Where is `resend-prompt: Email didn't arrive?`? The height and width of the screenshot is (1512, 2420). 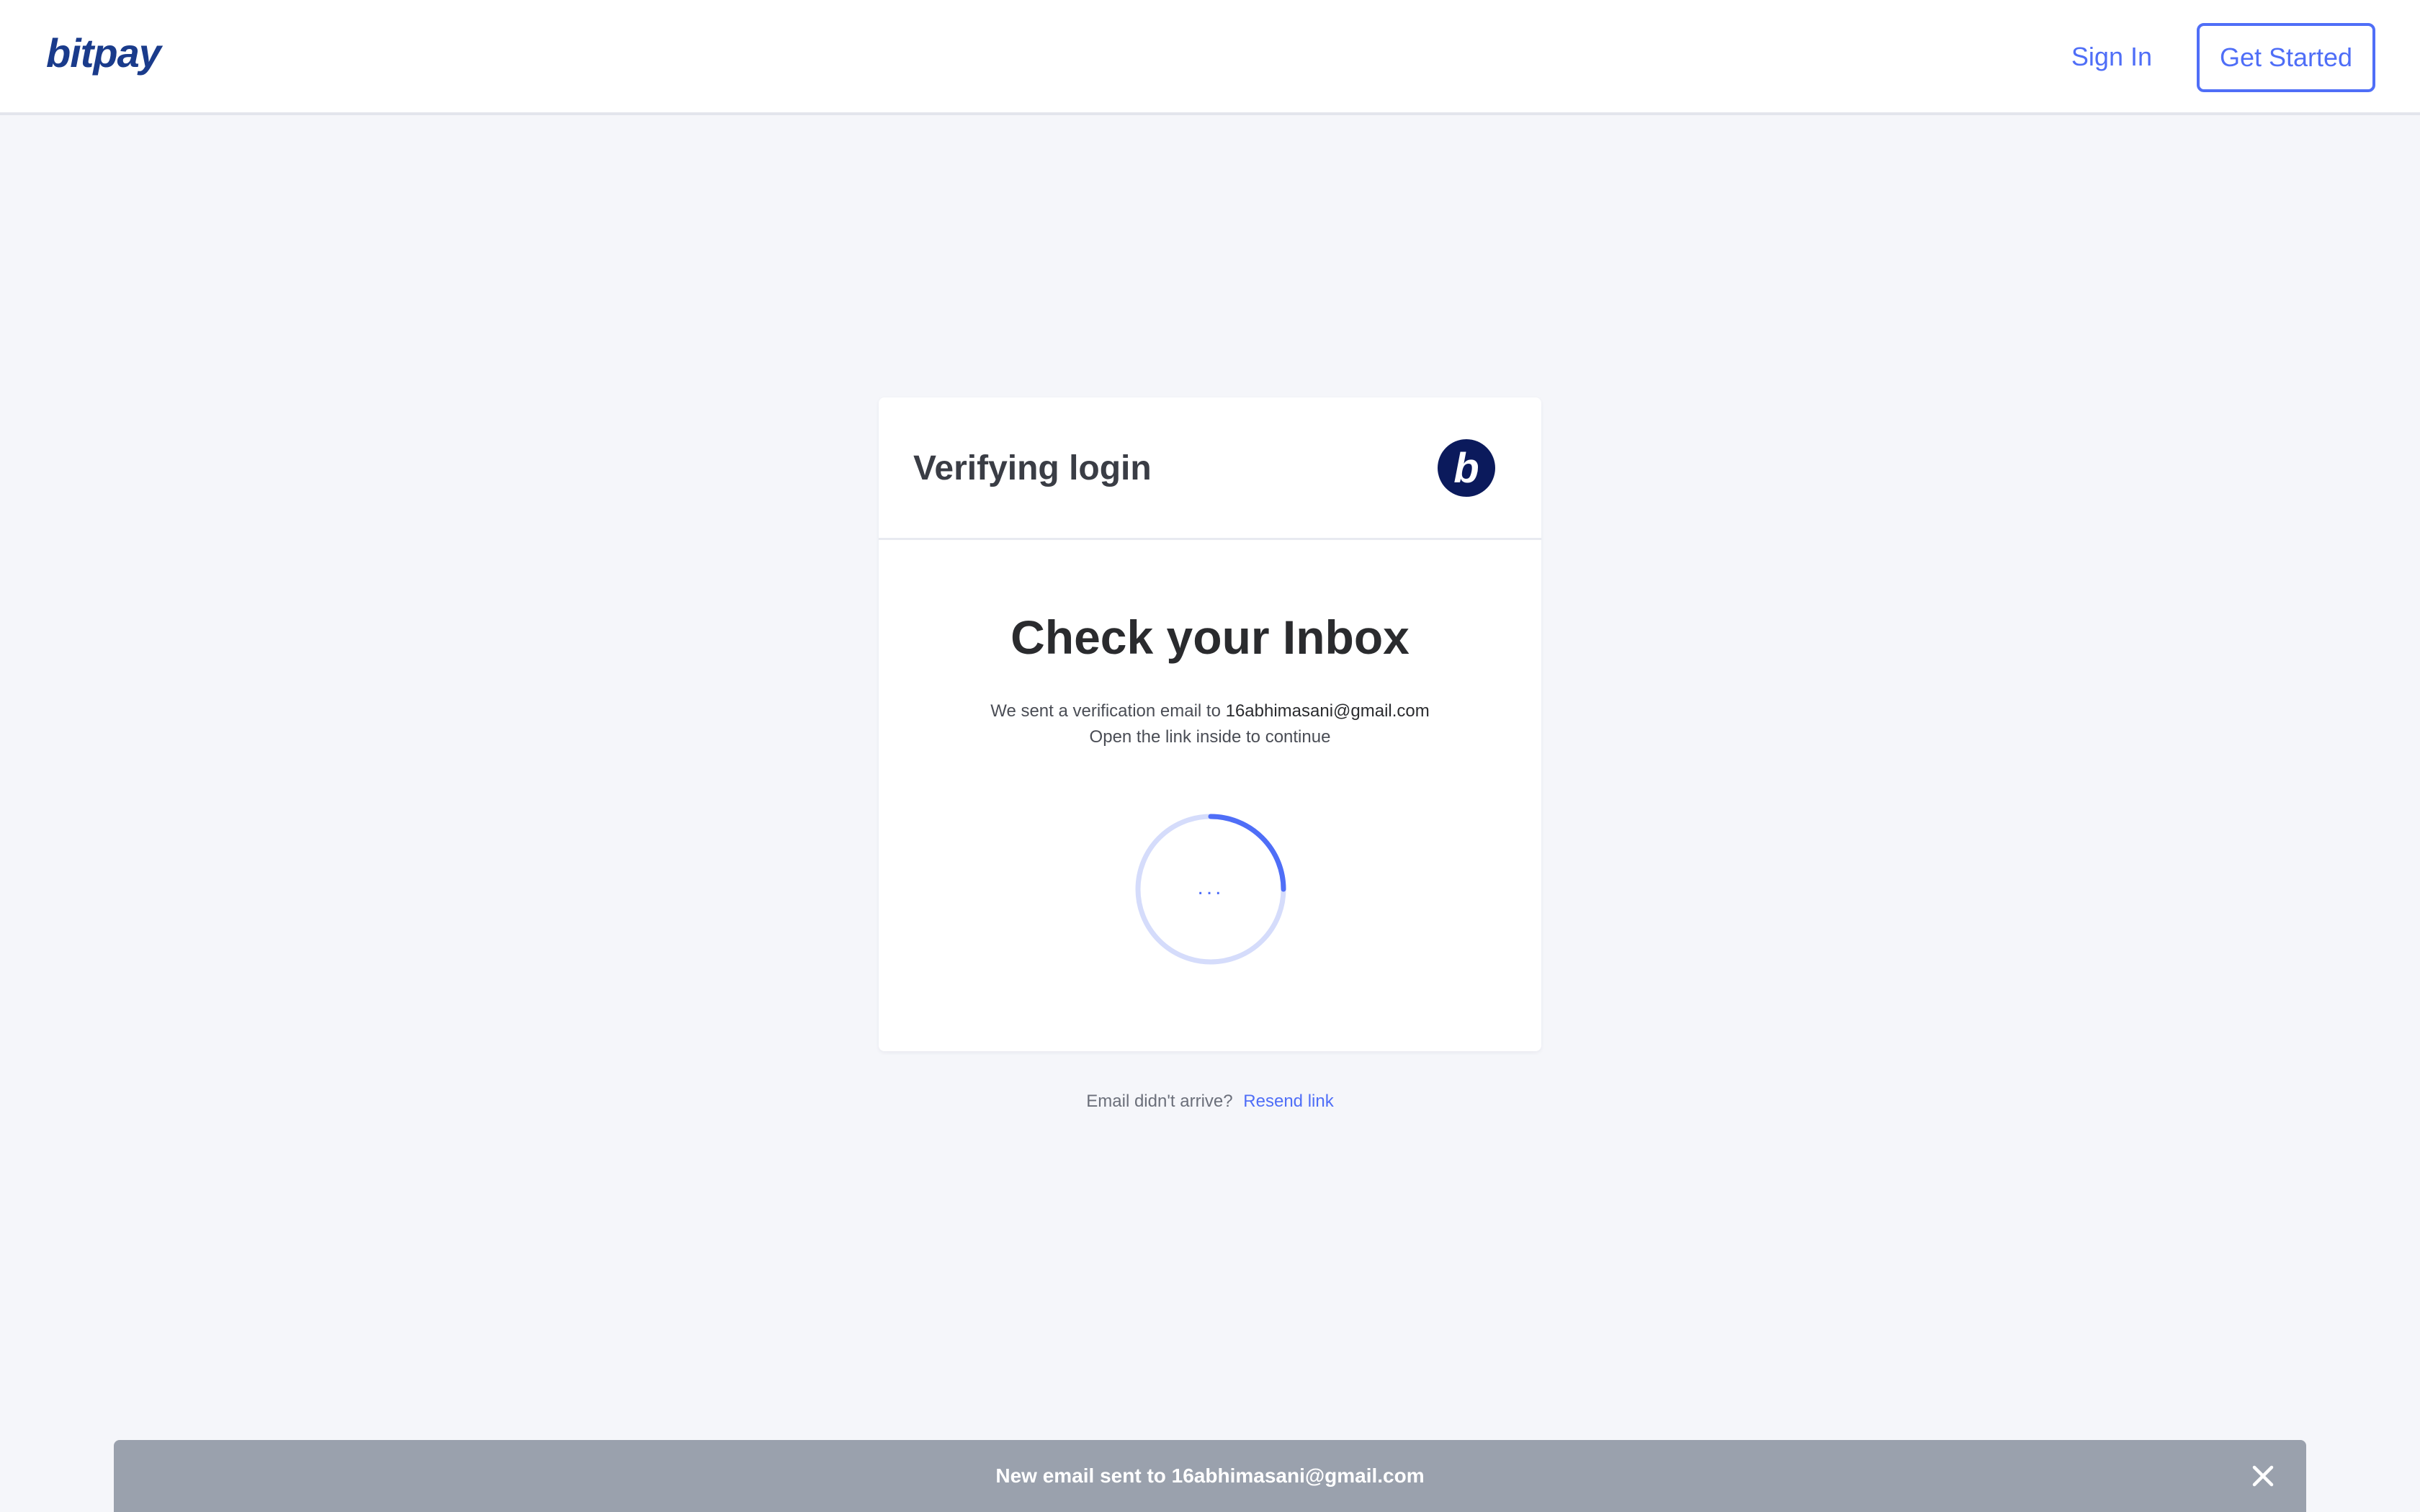 resend-prompt: Email didn't arrive? is located at coordinates (1159, 1101).